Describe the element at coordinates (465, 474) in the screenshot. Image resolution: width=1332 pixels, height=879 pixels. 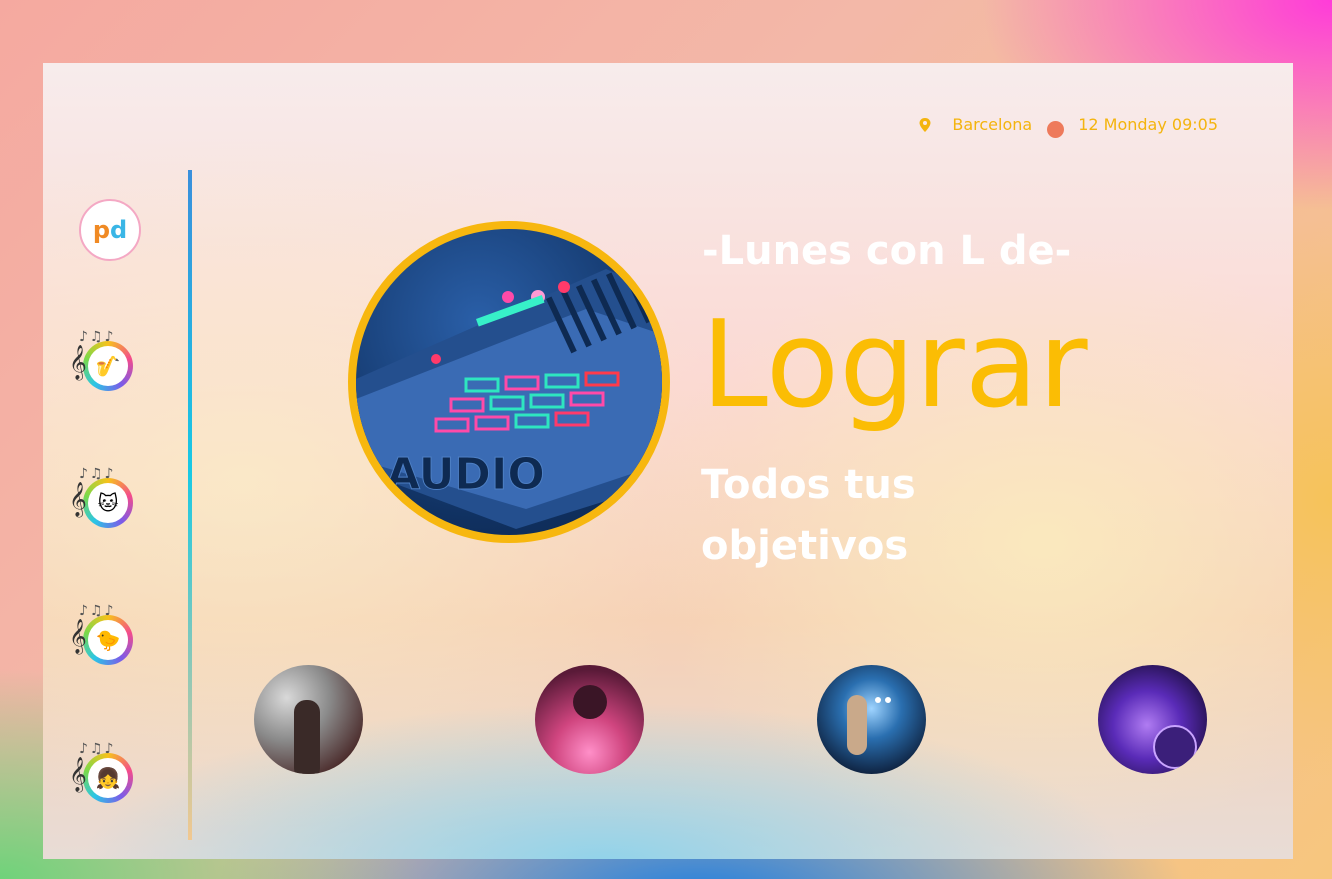
I see `hero-image-label: AUDIO` at that location.